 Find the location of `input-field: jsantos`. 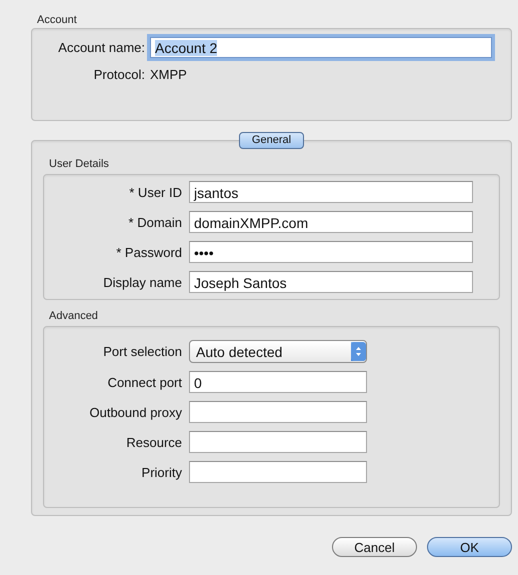

input-field: jsantos is located at coordinates (331, 192).